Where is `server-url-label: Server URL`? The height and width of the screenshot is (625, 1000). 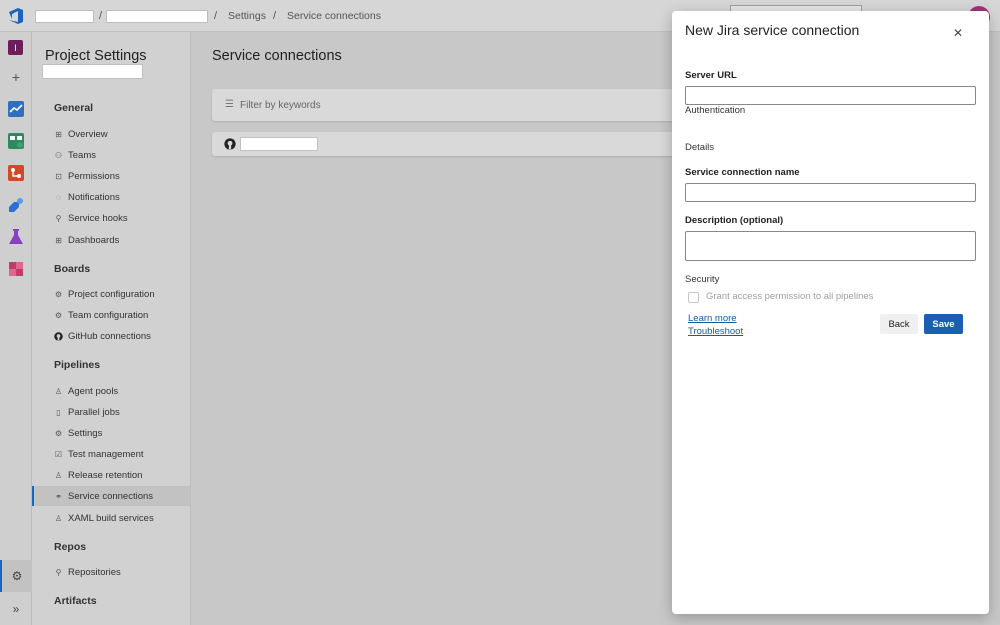
server-url-label: Server URL is located at coordinates (711, 75).